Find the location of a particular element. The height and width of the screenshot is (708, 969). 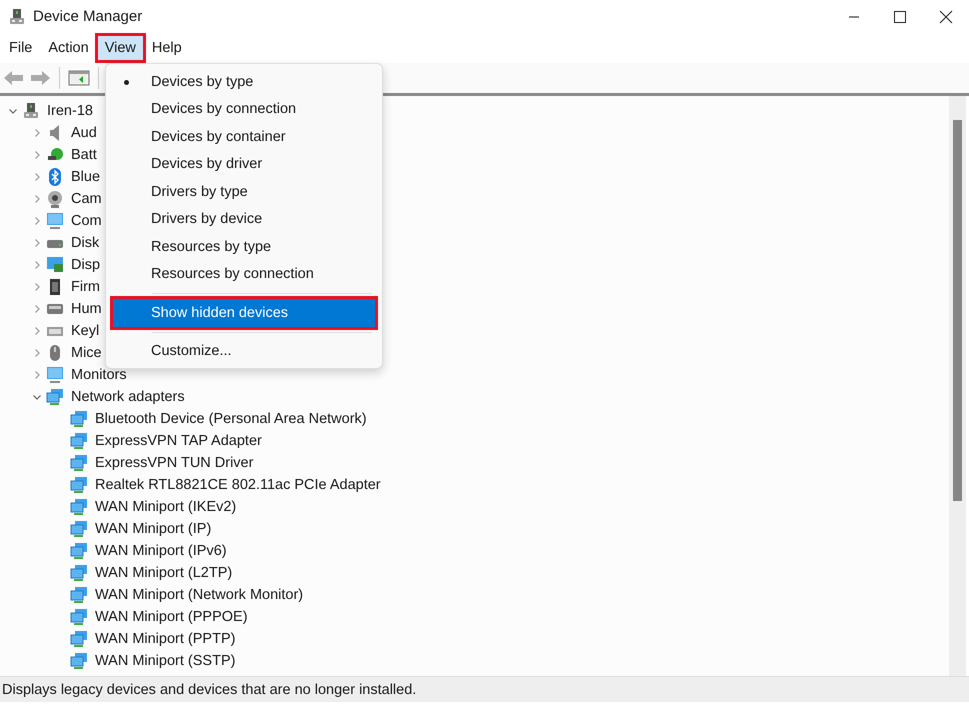

window-title: Device Manager is located at coordinates (87, 16).